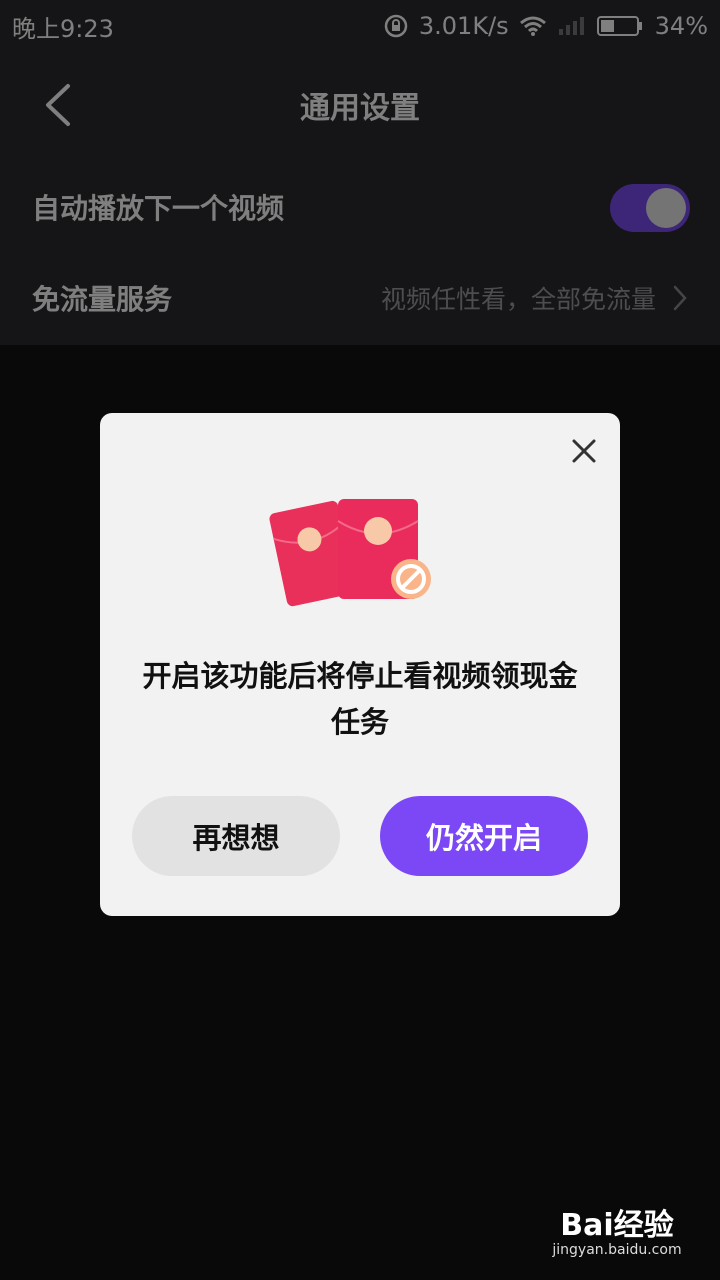  What do you see at coordinates (360, 699) in the screenshot?
I see `dialog-message: 开启该功能后将停止看视频领现金任务` at bounding box center [360, 699].